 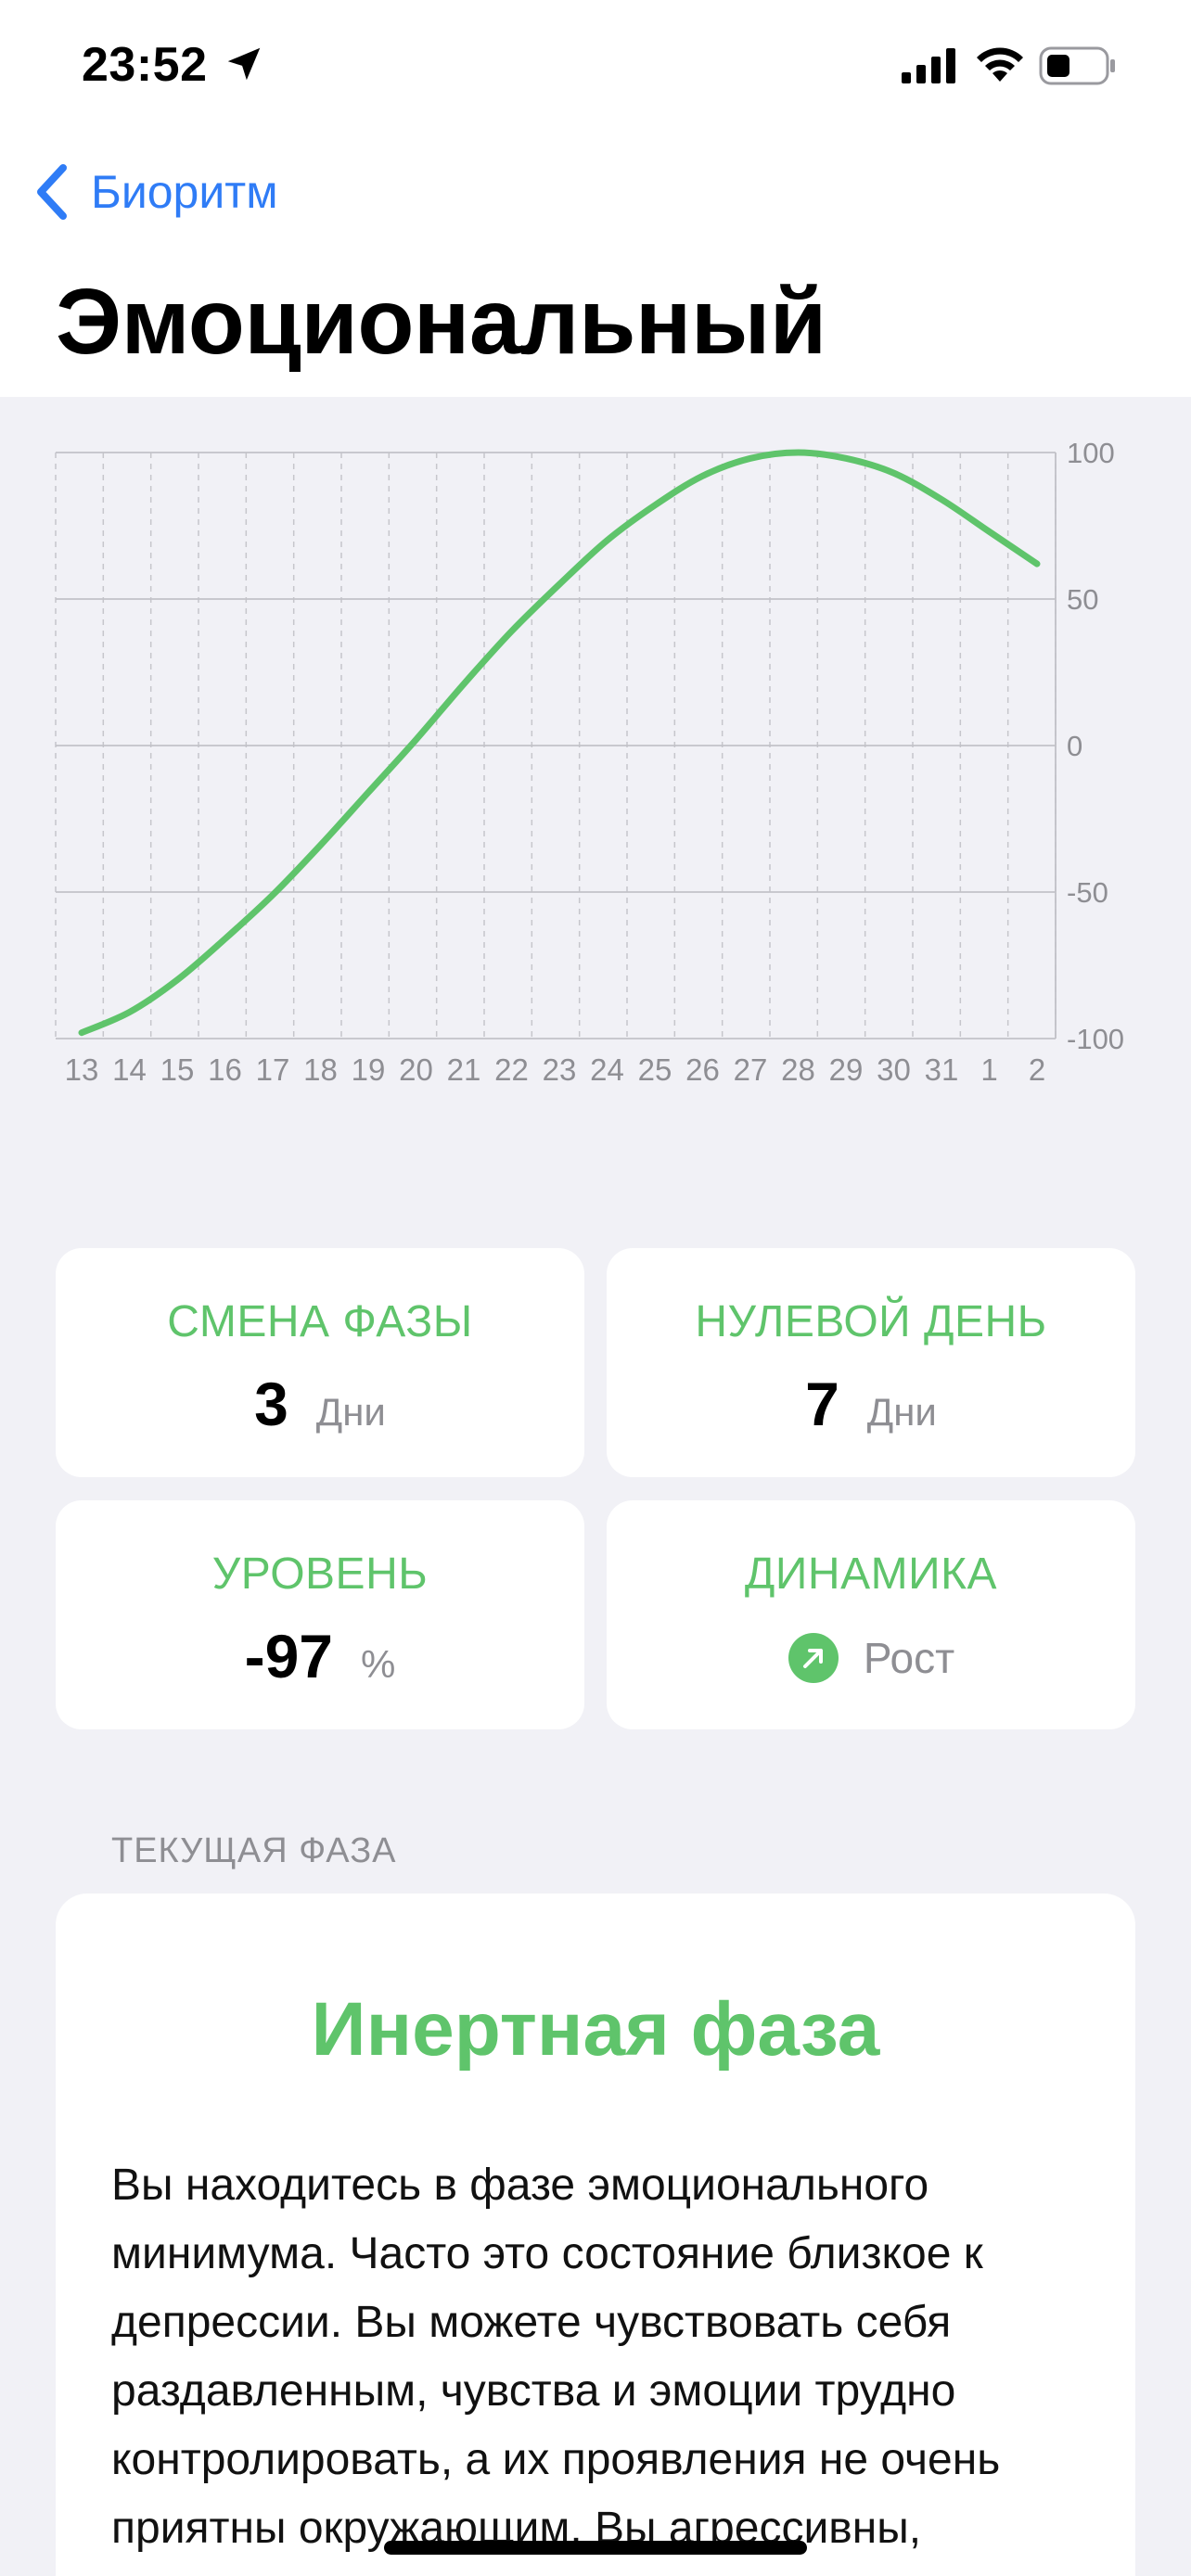 What do you see at coordinates (751, 1069) in the screenshot?
I see `x-tick-label: 27` at bounding box center [751, 1069].